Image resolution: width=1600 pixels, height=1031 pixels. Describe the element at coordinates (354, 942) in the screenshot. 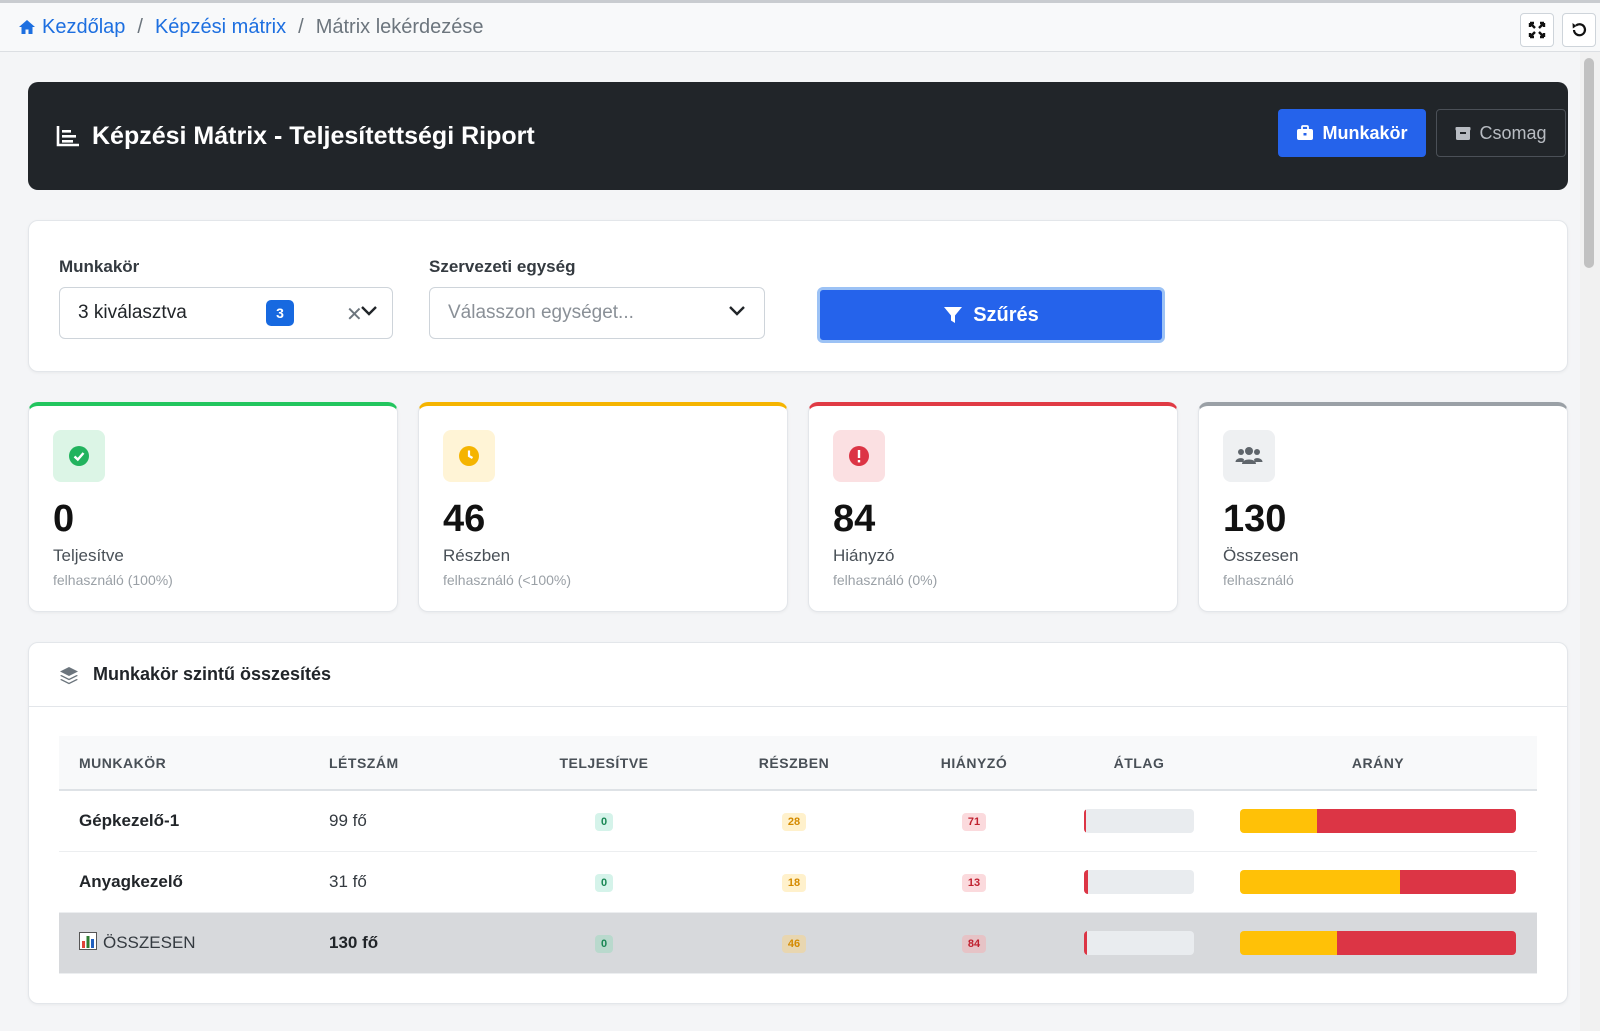

I see `total-headcount: 130 fő` at that location.